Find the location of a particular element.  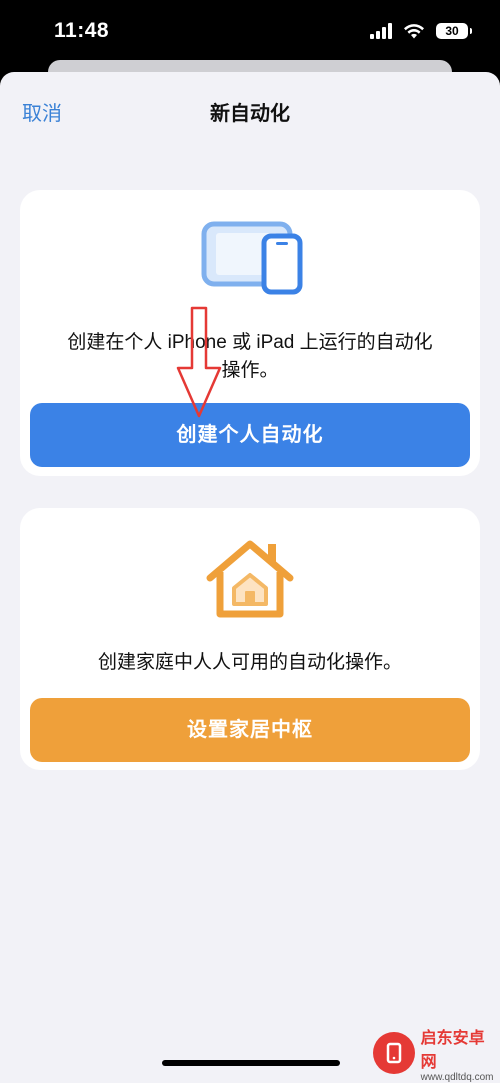

status-icons: 30 is located at coordinates (421, 31).